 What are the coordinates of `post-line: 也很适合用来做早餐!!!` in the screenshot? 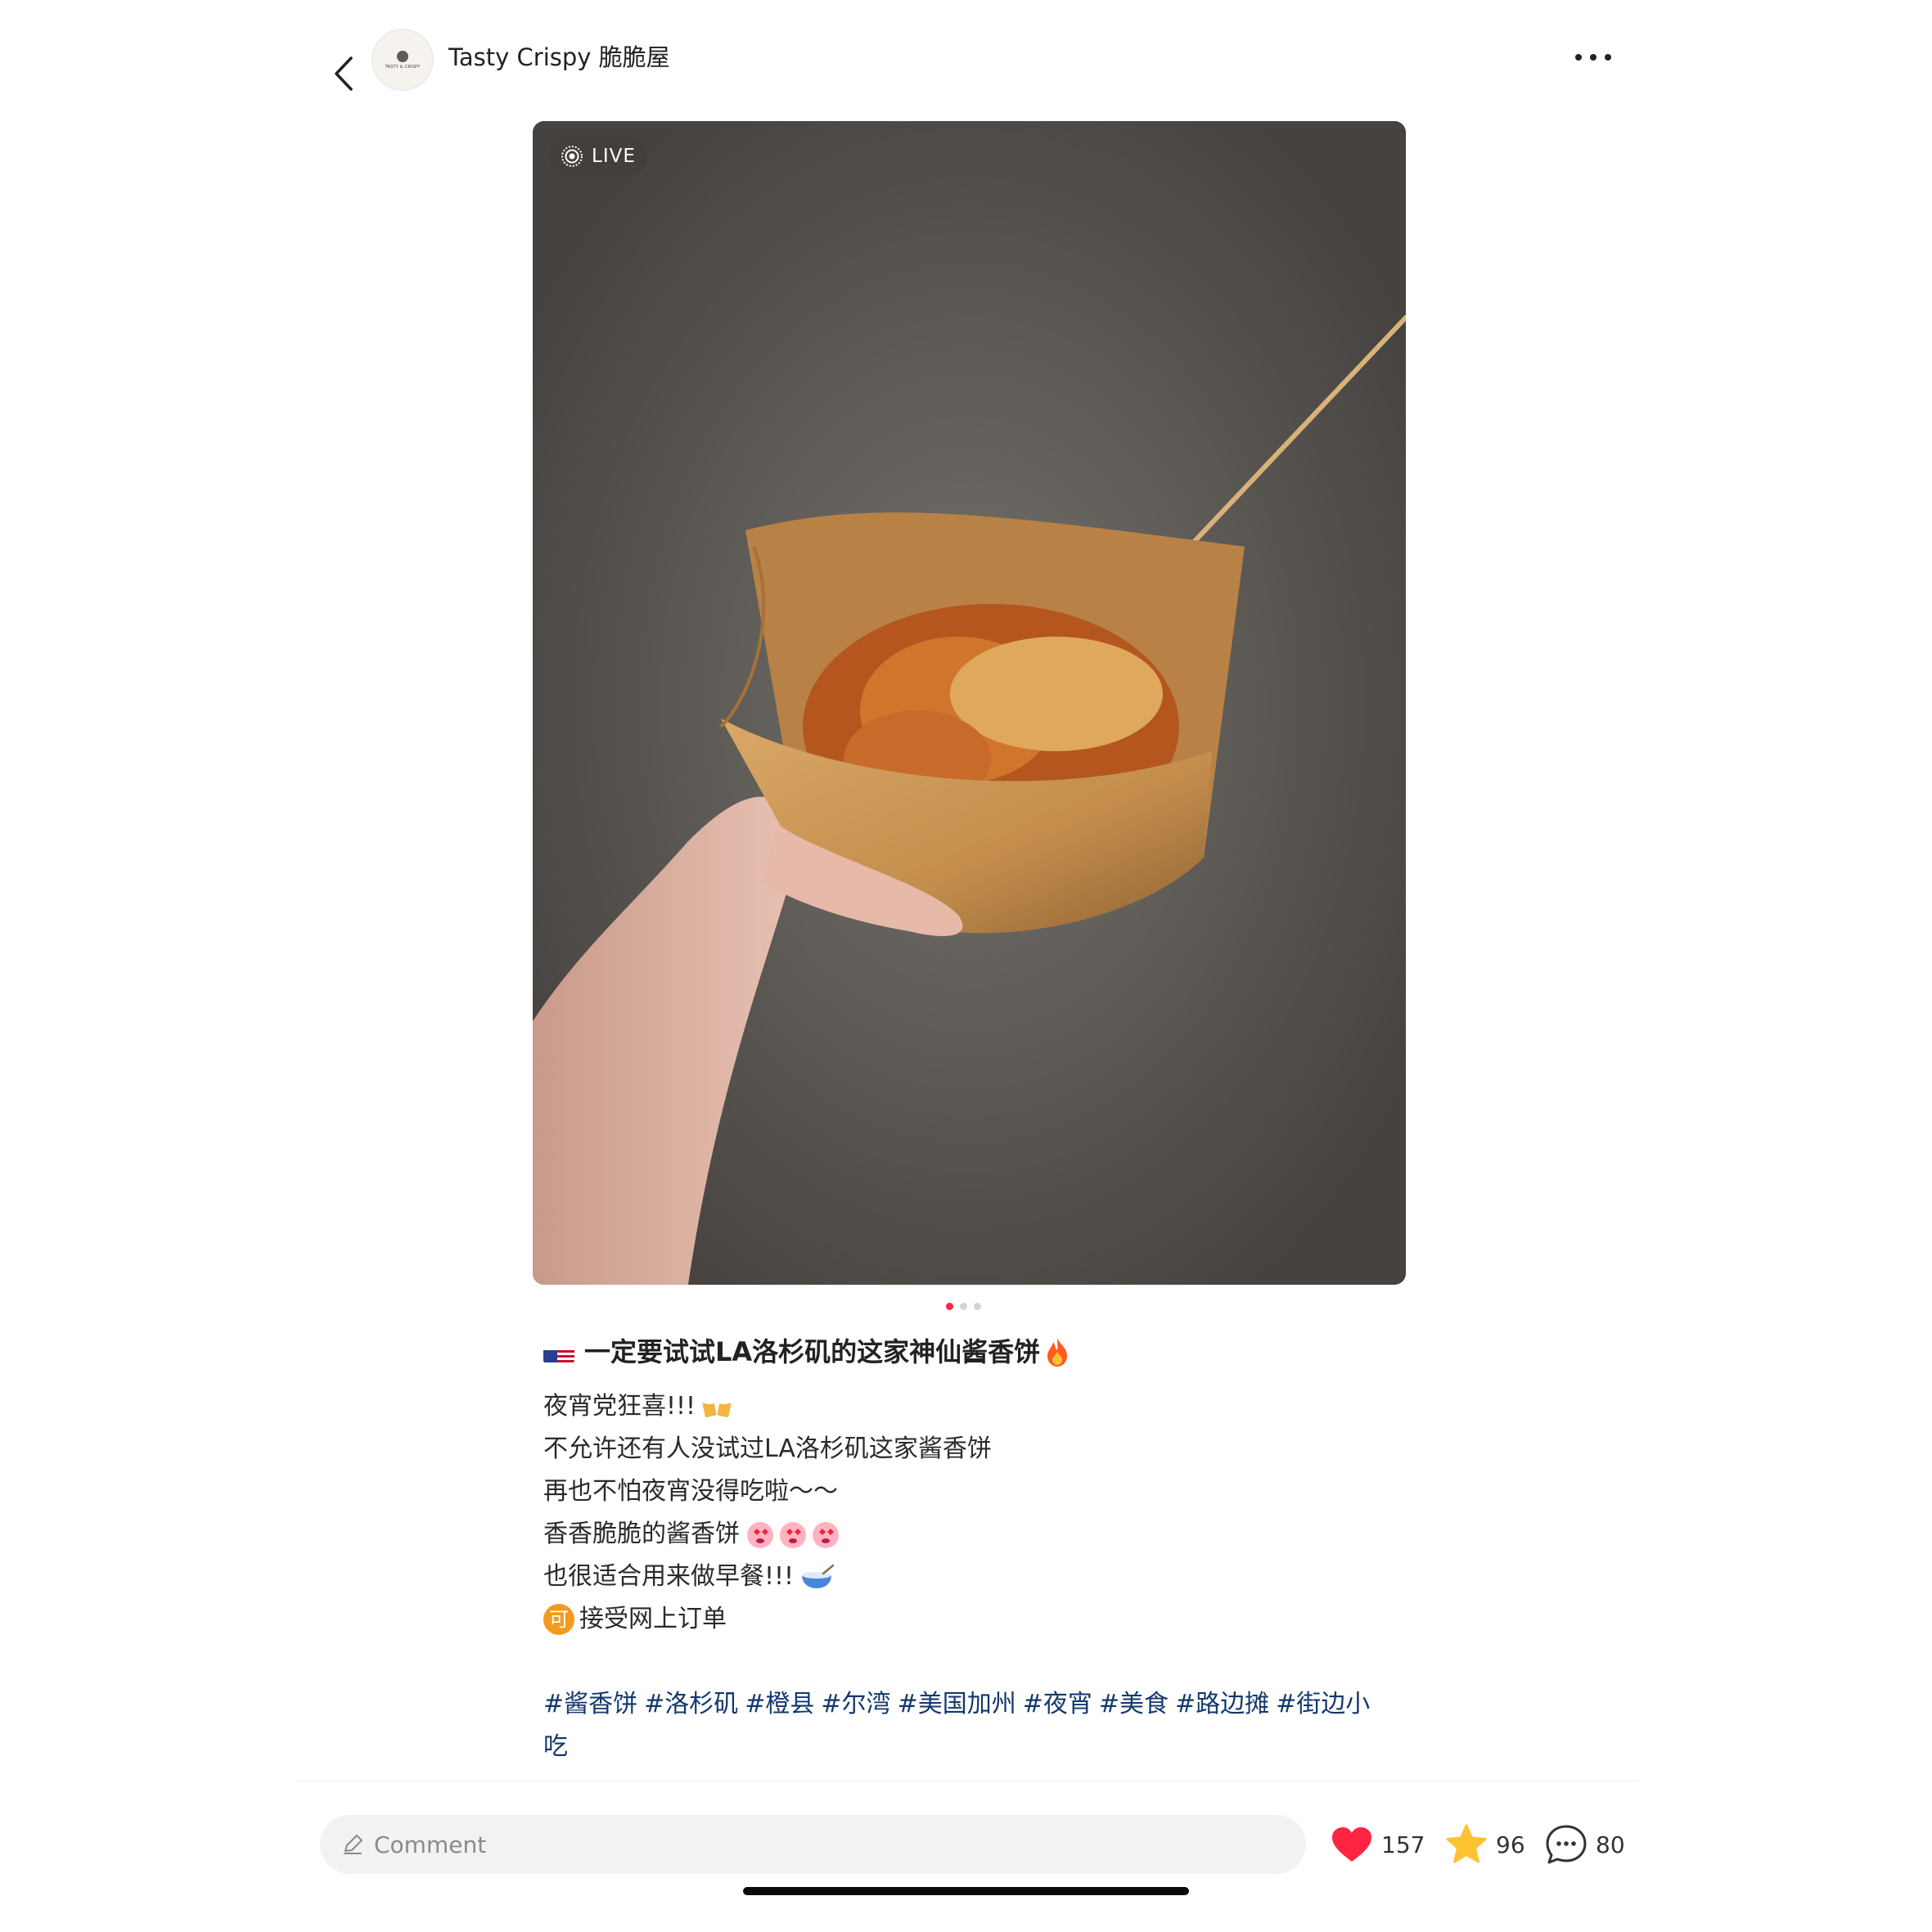 It's located at (968, 1577).